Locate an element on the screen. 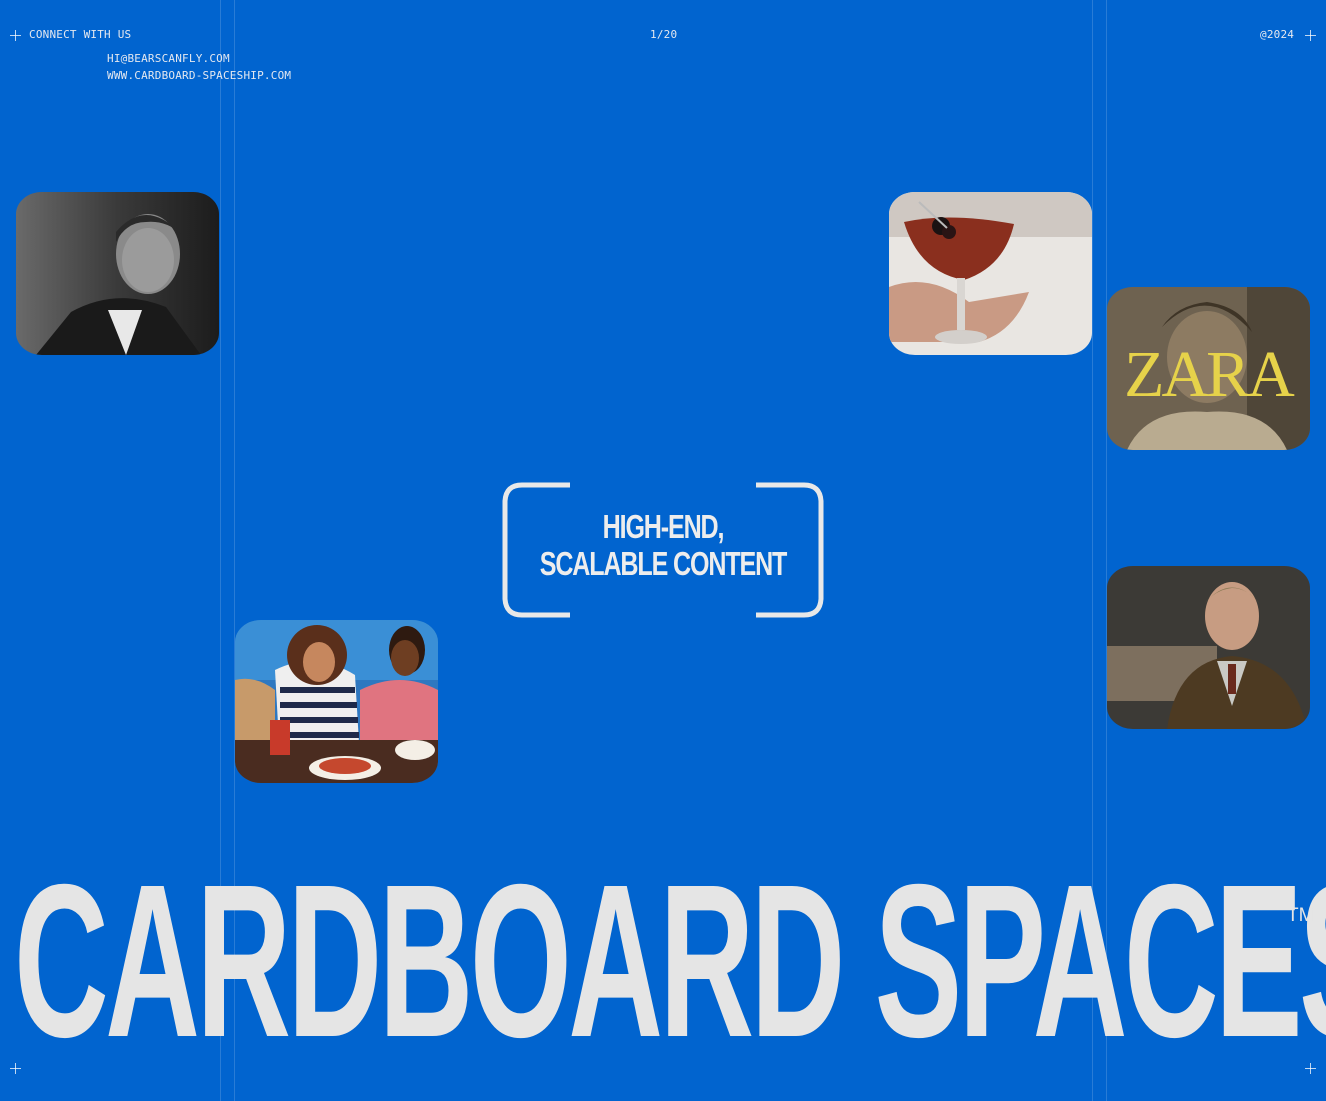 Image resolution: width=1326 pixels, height=1101 pixels. thumbnail-cocktail is located at coordinates (990, 273).